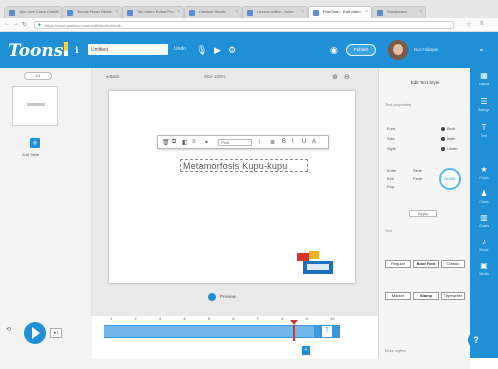 The width and height of the screenshot is (498, 369). I want to click on playhead-handle, so click(294, 330).